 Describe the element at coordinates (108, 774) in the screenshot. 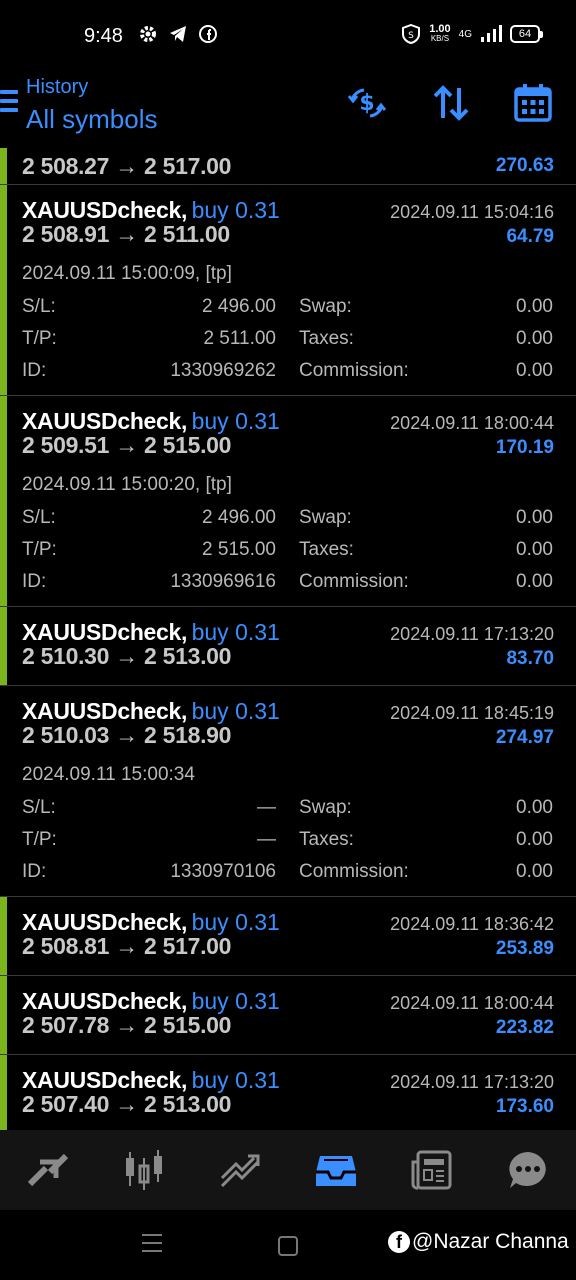

I see `trade-open-time: 2024.09.11 15:00:34` at that location.